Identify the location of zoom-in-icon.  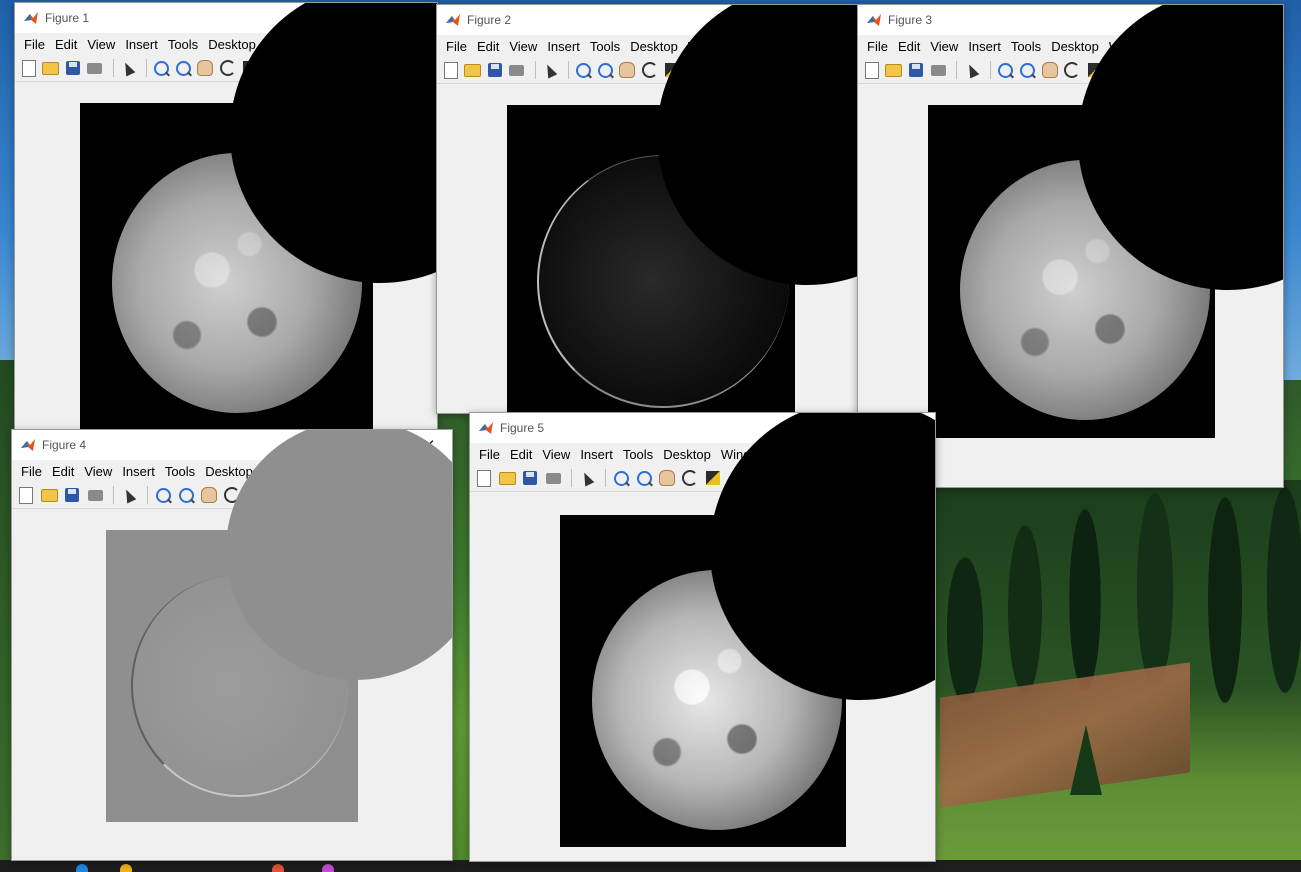
(163, 495).